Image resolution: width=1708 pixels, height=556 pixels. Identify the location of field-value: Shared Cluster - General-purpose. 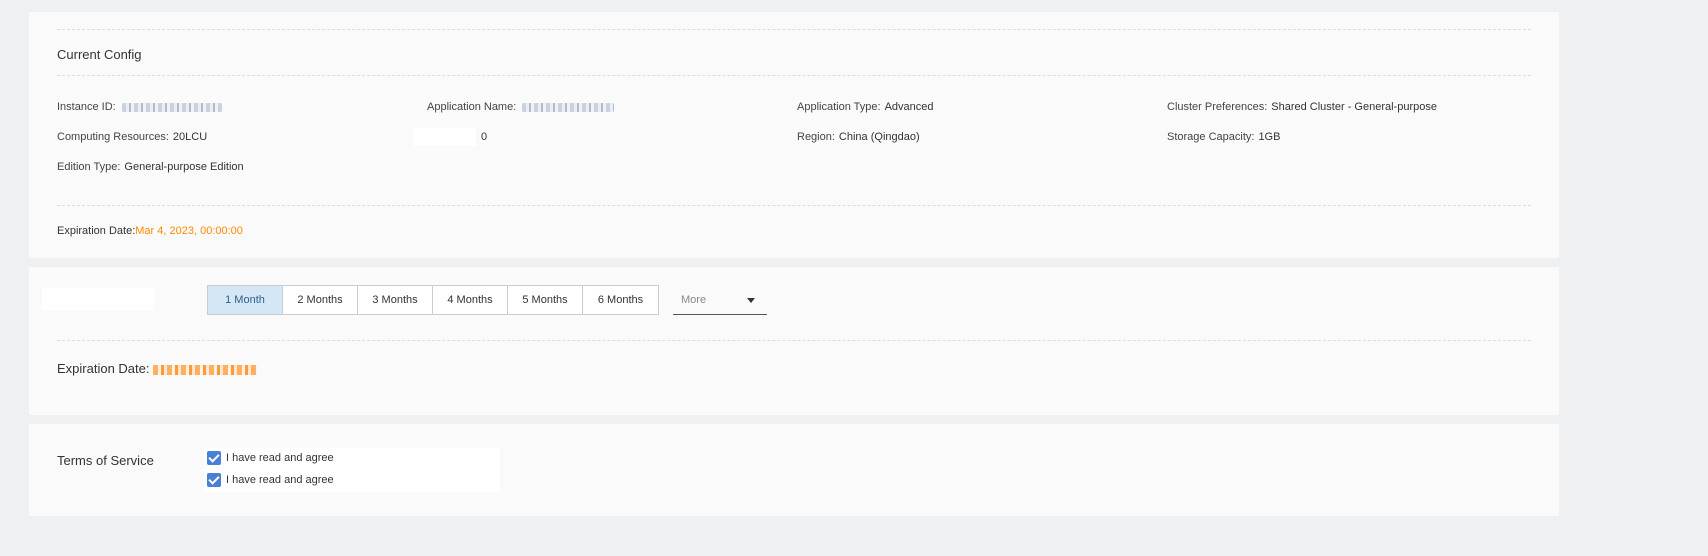
(1354, 107).